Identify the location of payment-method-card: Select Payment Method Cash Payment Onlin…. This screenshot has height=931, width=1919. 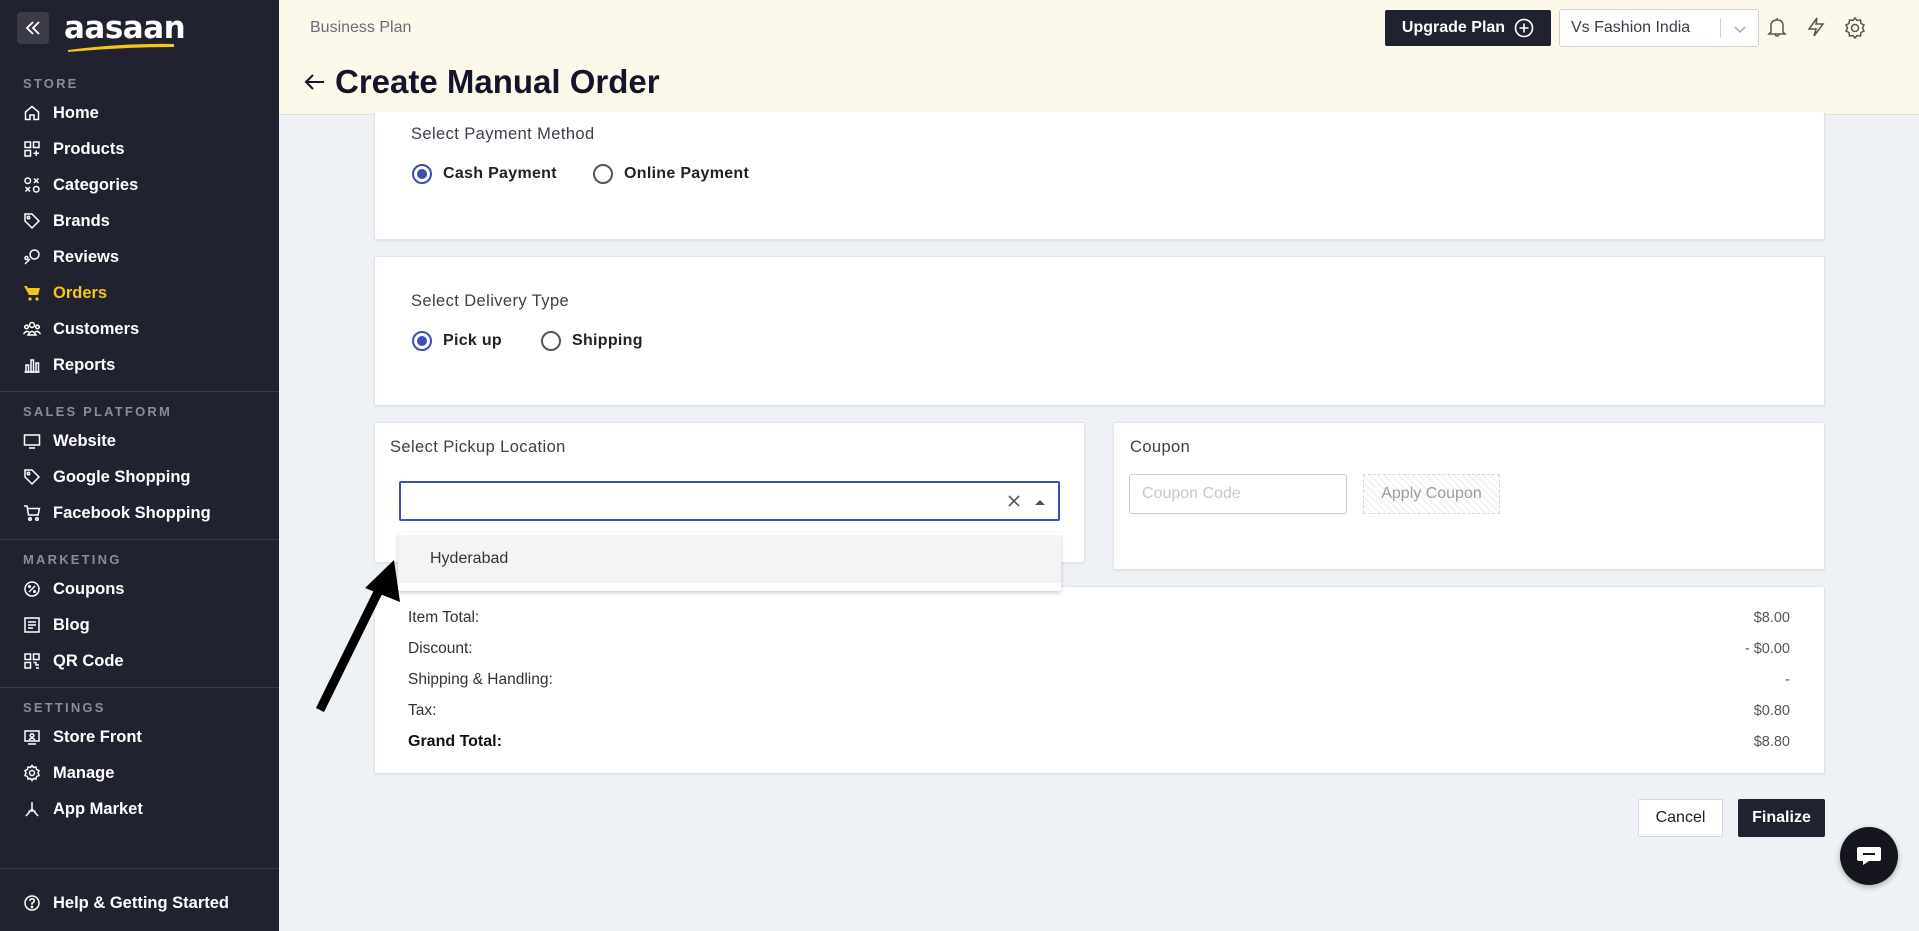
(1099, 176).